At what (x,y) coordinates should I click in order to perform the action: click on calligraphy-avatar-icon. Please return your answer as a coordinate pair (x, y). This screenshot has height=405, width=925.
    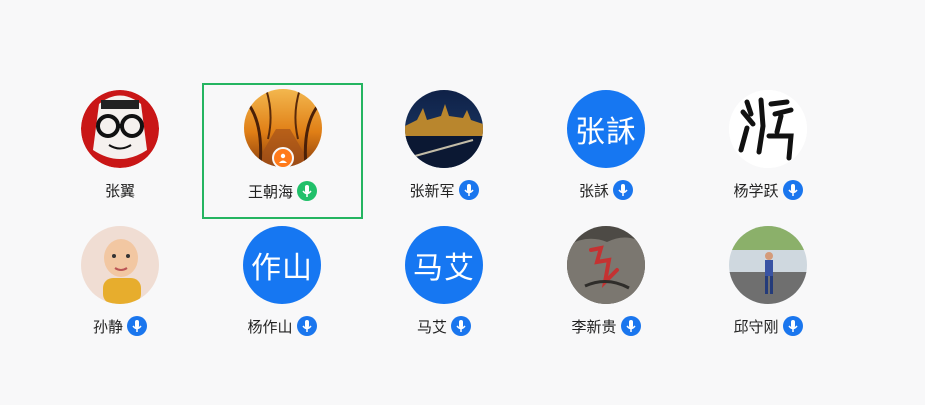
    Looking at the image, I should click on (768, 129).